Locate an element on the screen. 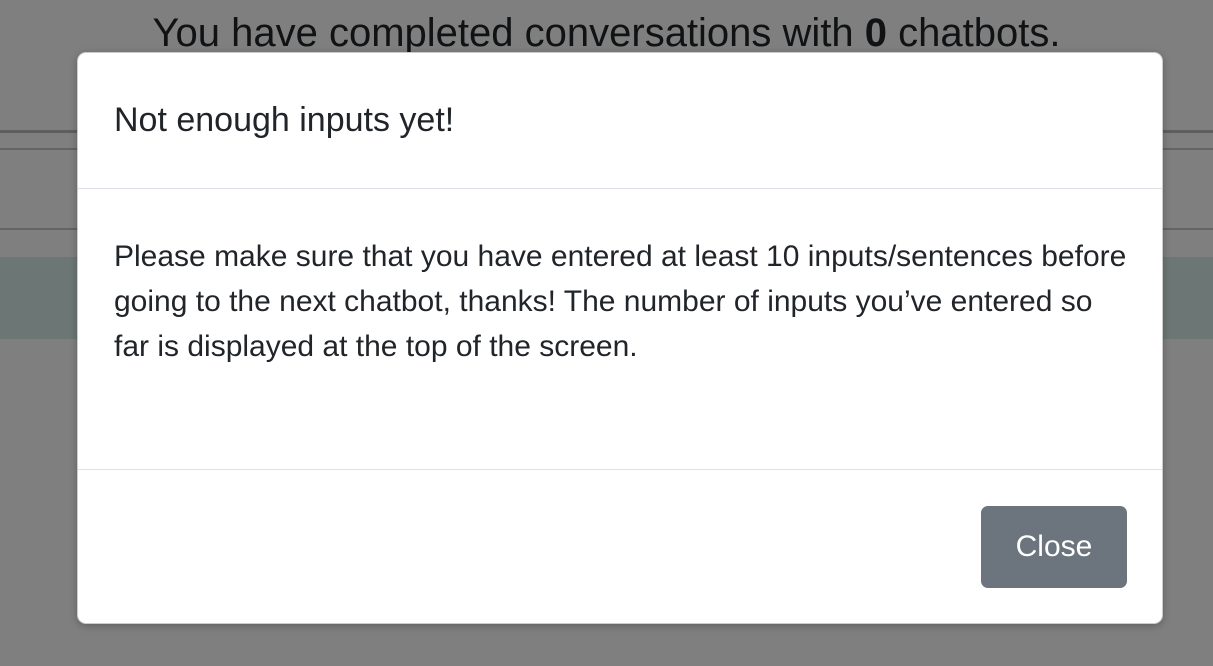 Image resolution: width=1213 pixels, height=666 pixels. modal-title: Not enough inputs yet! is located at coordinates (284, 120).